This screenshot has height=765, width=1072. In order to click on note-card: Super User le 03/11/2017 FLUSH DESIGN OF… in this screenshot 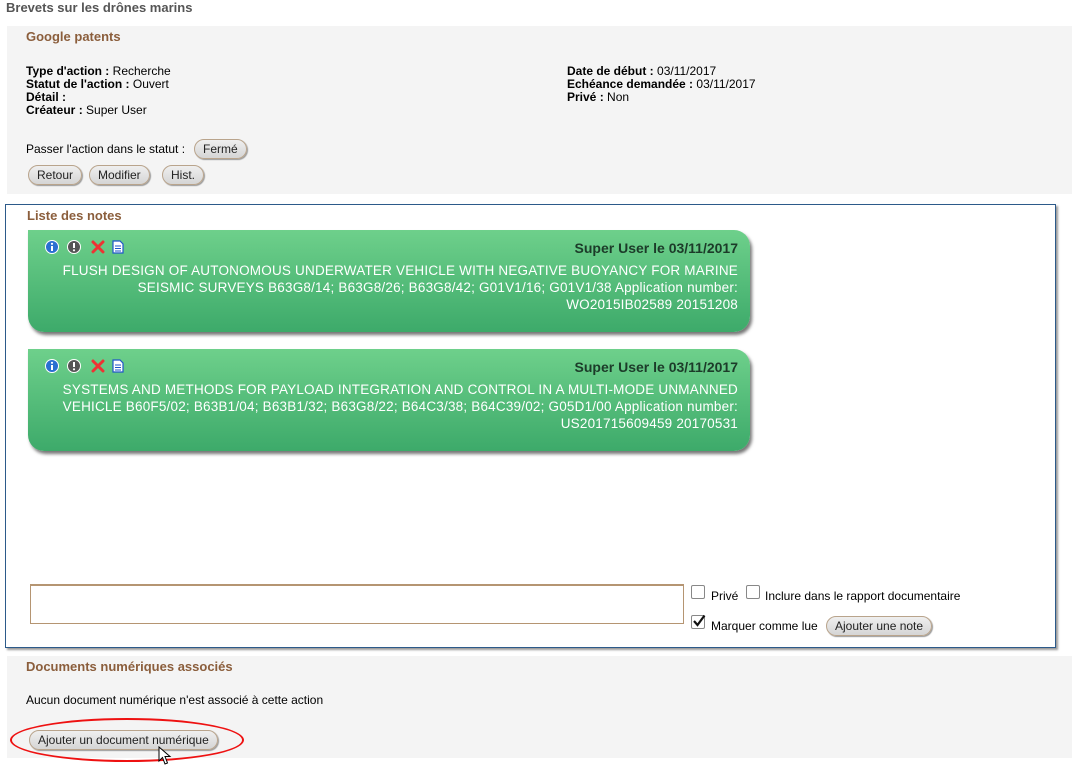, I will do `click(389, 281)`.